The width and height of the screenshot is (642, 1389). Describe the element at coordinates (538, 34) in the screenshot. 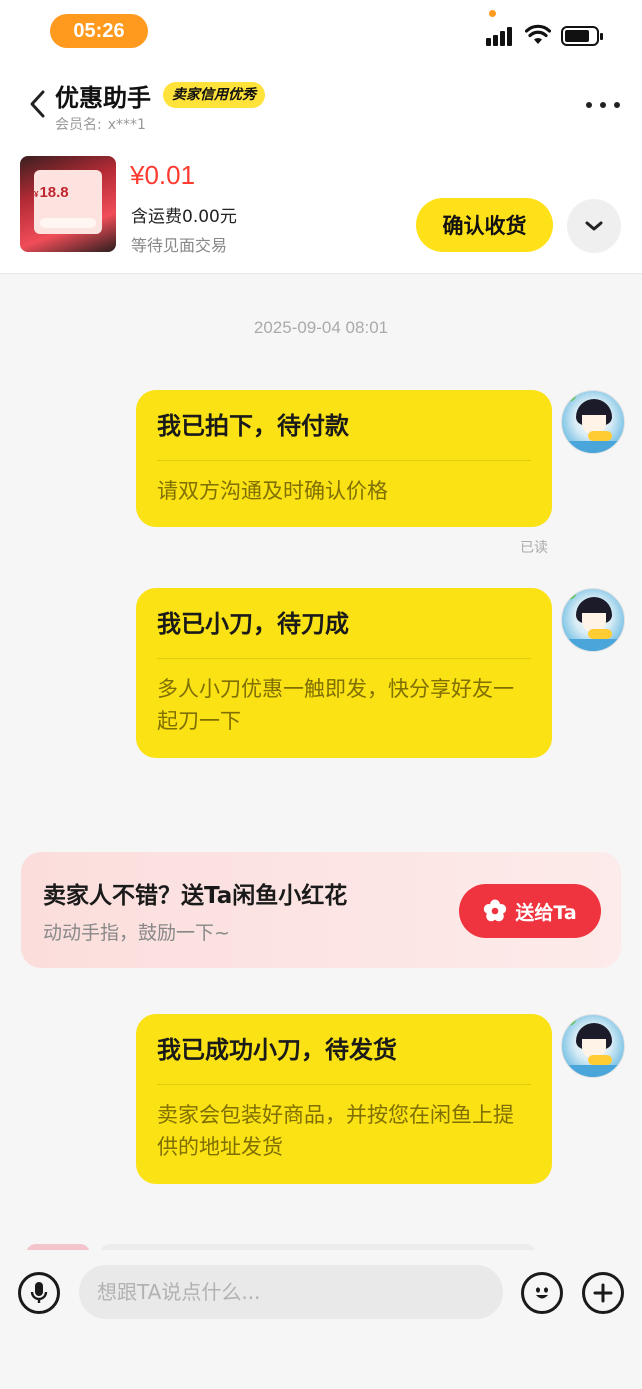

I see `wifi-icon` at that location.